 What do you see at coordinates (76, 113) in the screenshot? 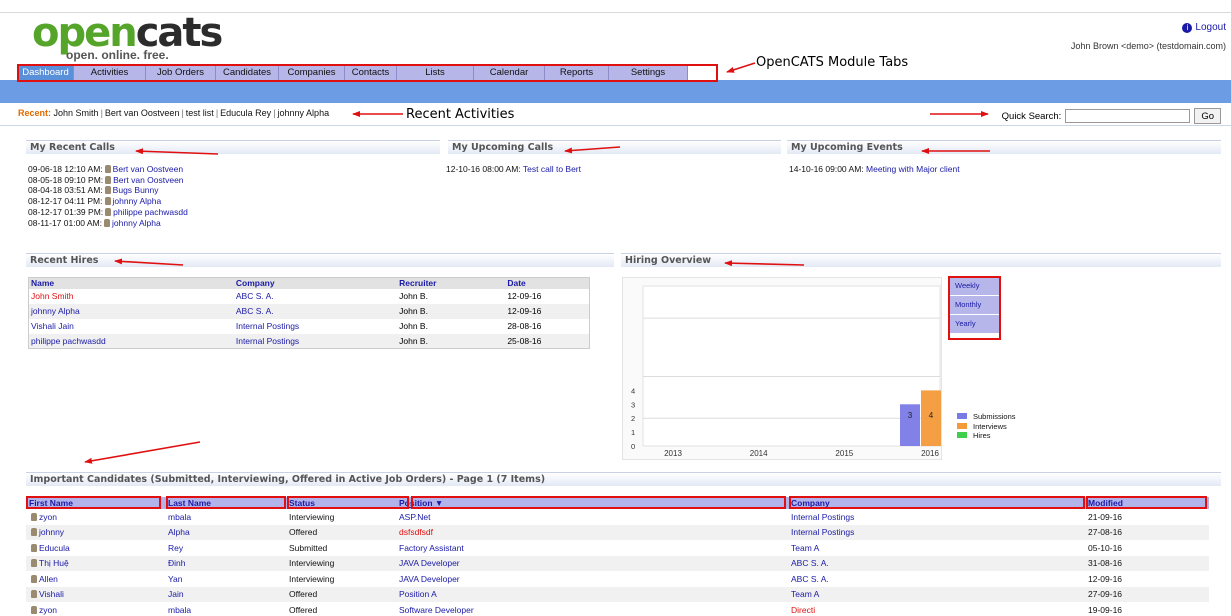
I see `recent-item: John Smith` at bounding box center [76, 113].